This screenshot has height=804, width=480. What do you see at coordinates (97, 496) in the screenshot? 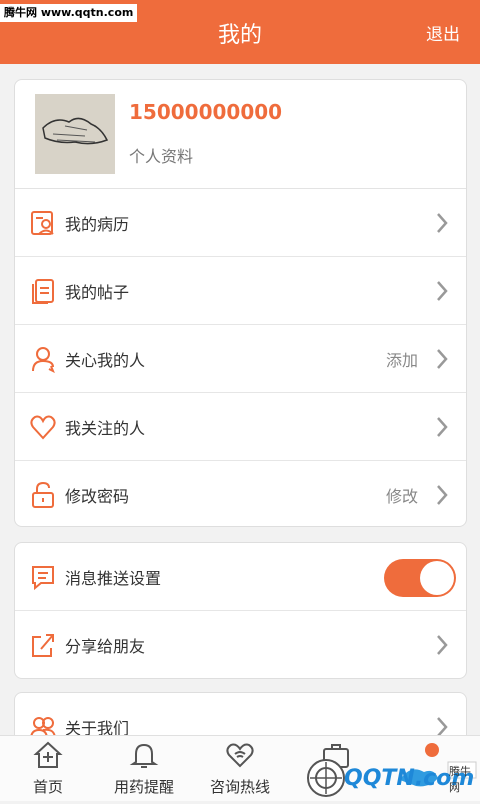
I see `menu-label: 修改密码` at bounding box center [97, 496].